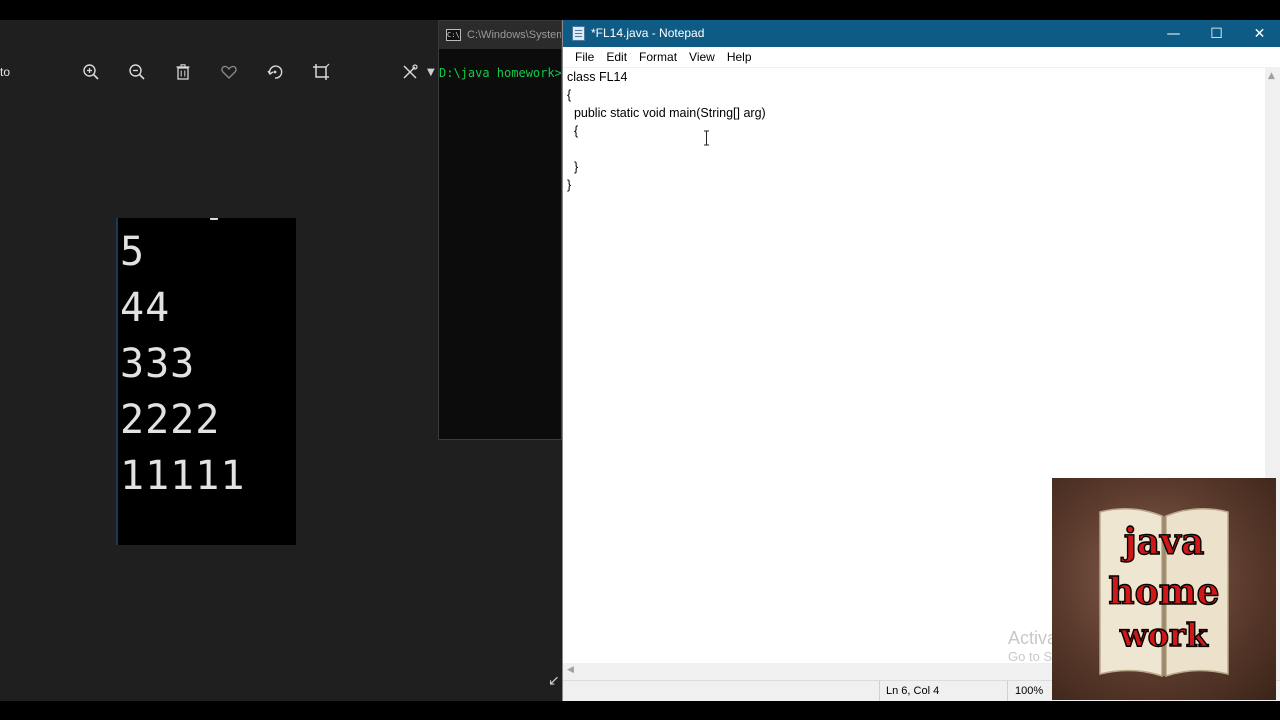  I want to click on maximize-button: ☐, so click(1216, 33).